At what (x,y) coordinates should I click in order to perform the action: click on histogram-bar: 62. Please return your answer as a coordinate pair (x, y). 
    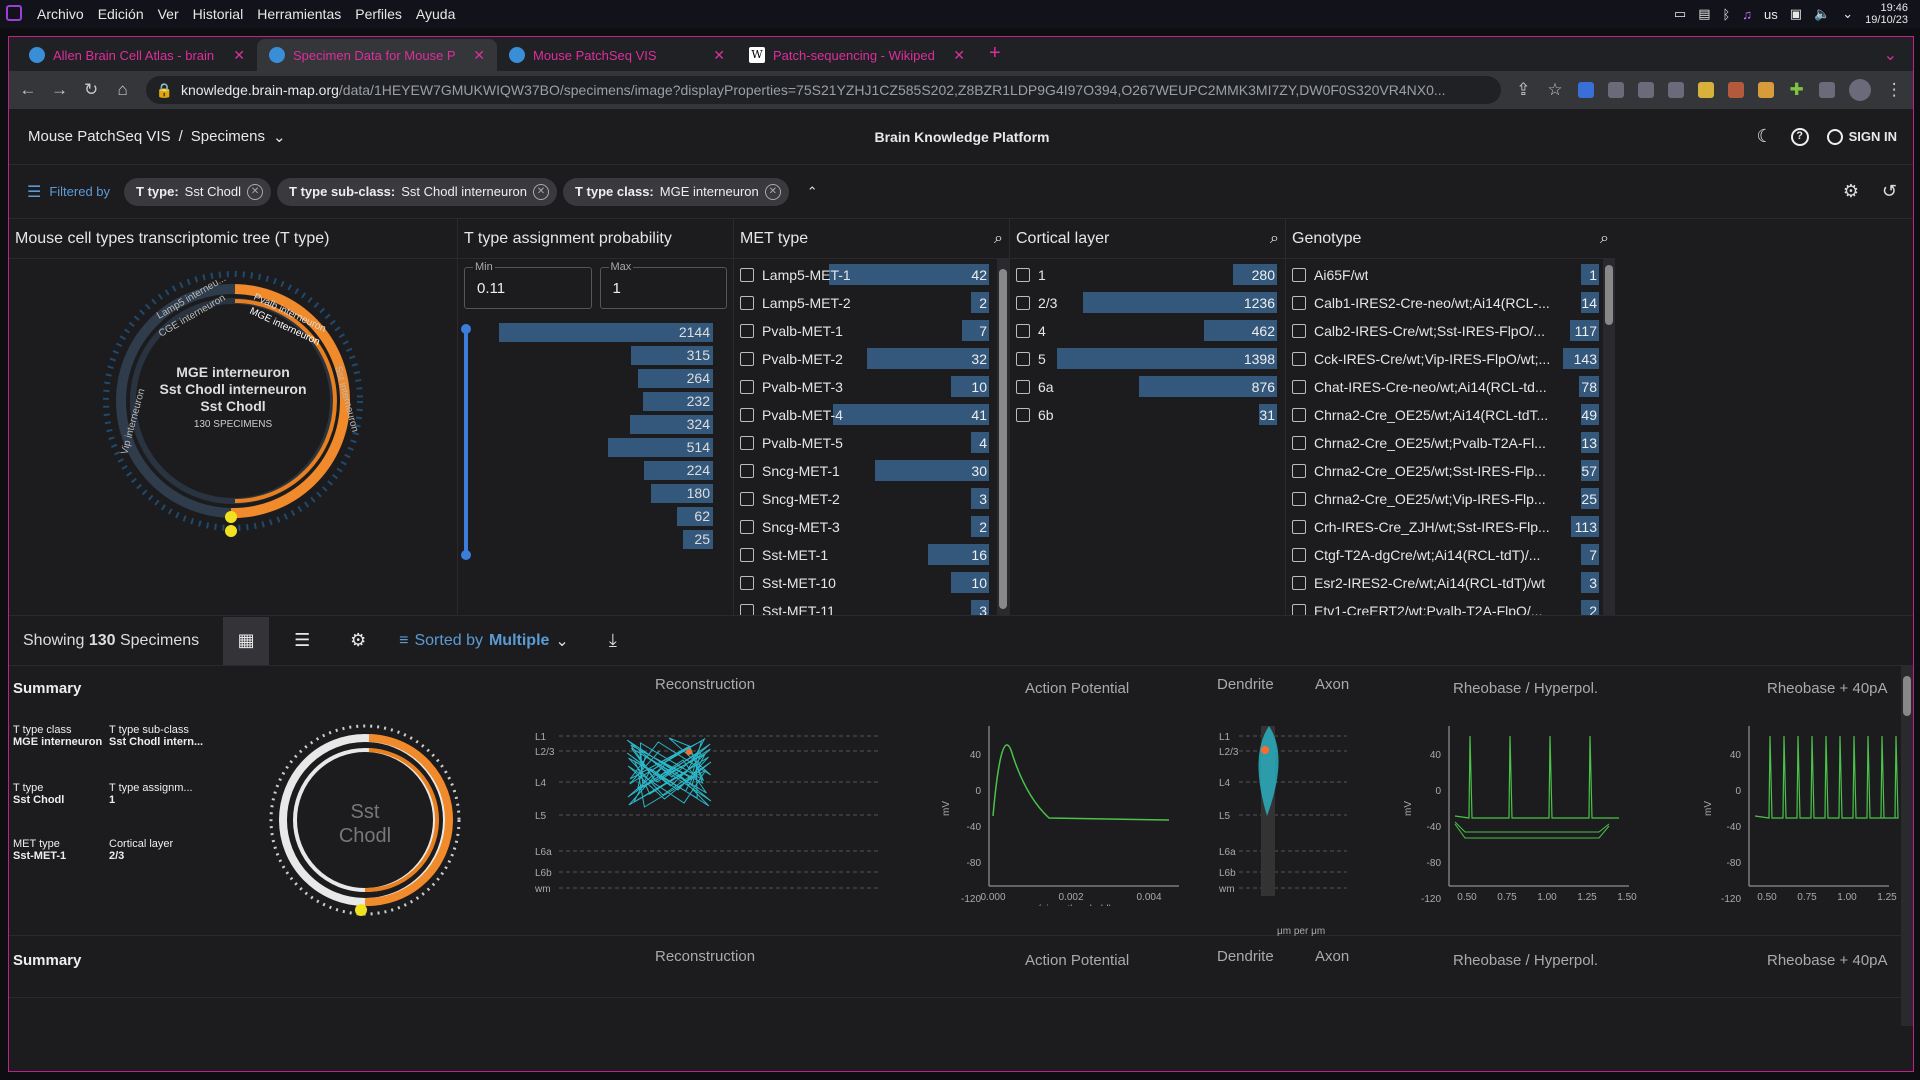
    Looking at the image, I should click on (694, 516).